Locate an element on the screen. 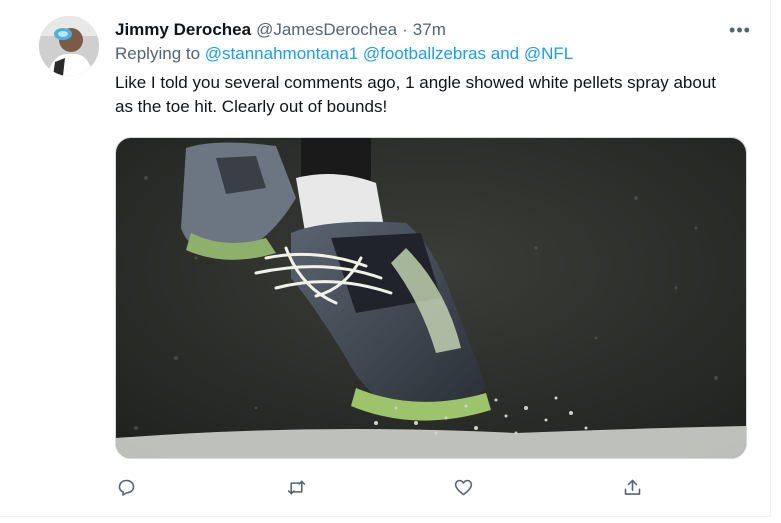  like-button is located at coordinates (463, 487).